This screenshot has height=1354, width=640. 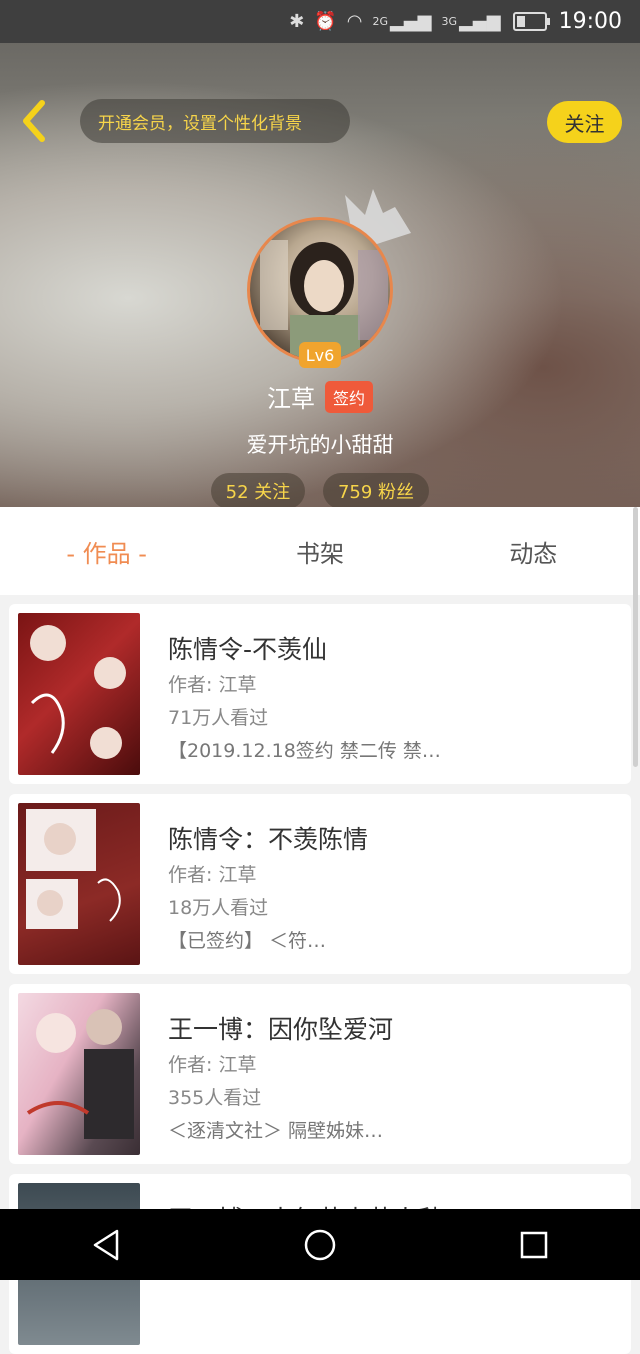 What do you see at coordinates (320, 355) in the screenshot?
I see `level-badge: Lv6` at bounding box center [320, 355].